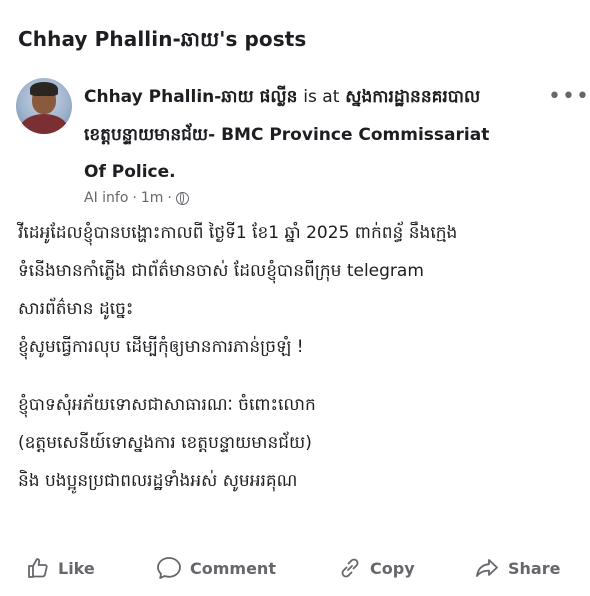 This screenshot has height=596, width=590. Describe the element at coordinates (182, 198) in the screenshot. I see `globe-icon` at that location.